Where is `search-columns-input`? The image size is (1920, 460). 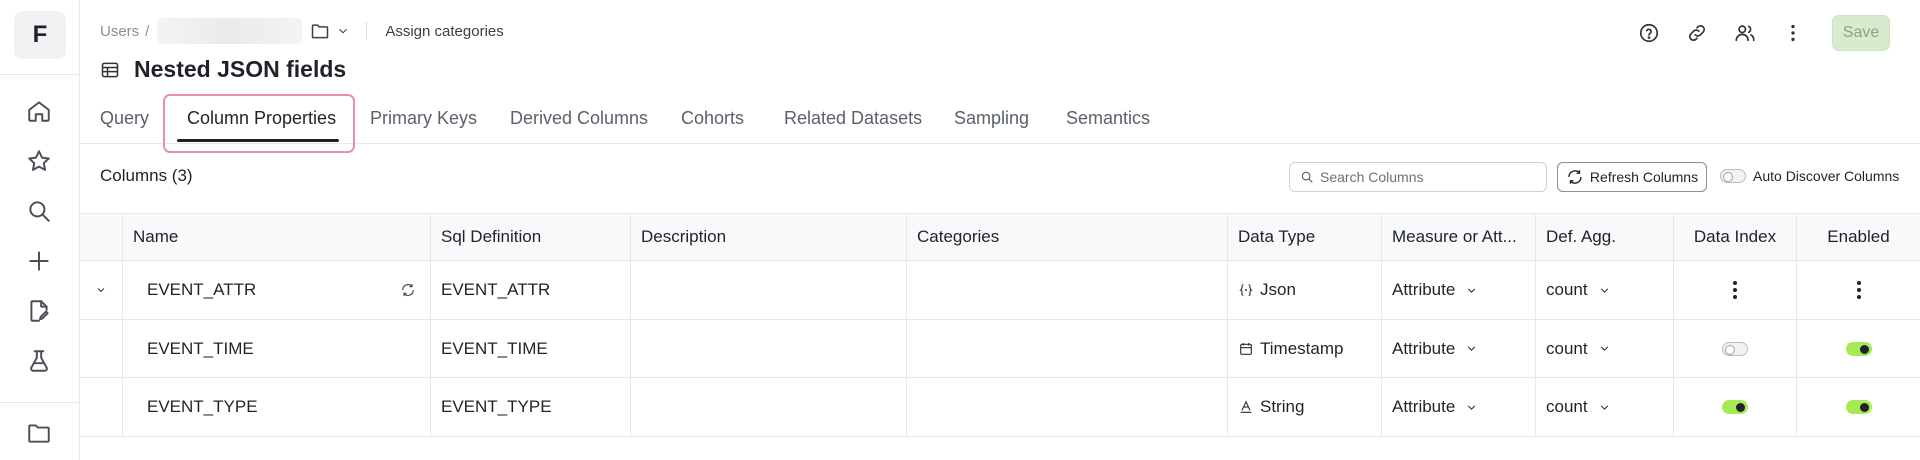 search-columns-input is located at coordinates (1430, 177).